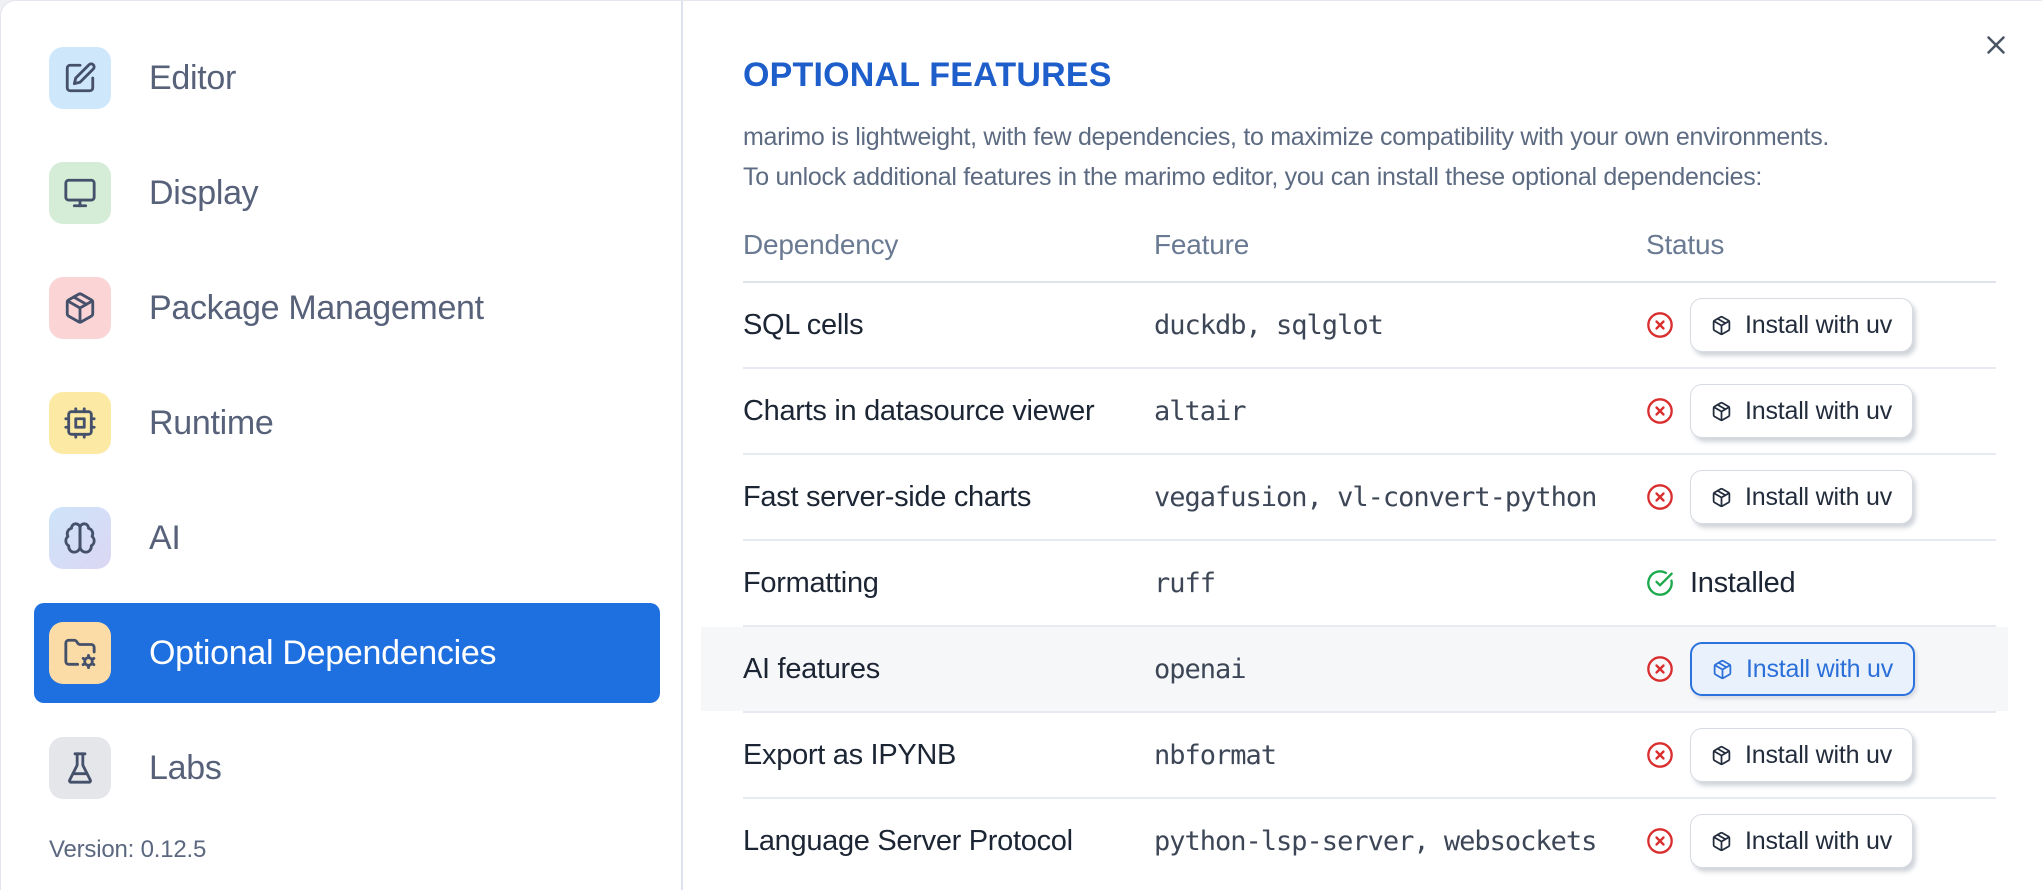 The image size is (2042, 890). I want to click on column-header-feature: Feature, so click(1202, 244).